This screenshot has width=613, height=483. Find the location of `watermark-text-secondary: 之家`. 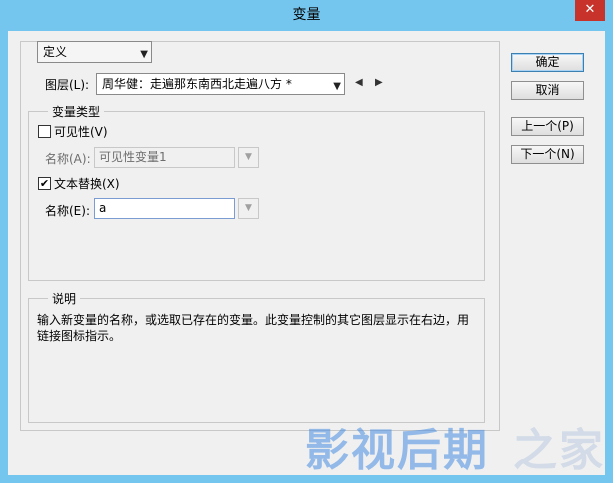

watermark-text-secondary: 之家 is located at coordinates (559, 450).